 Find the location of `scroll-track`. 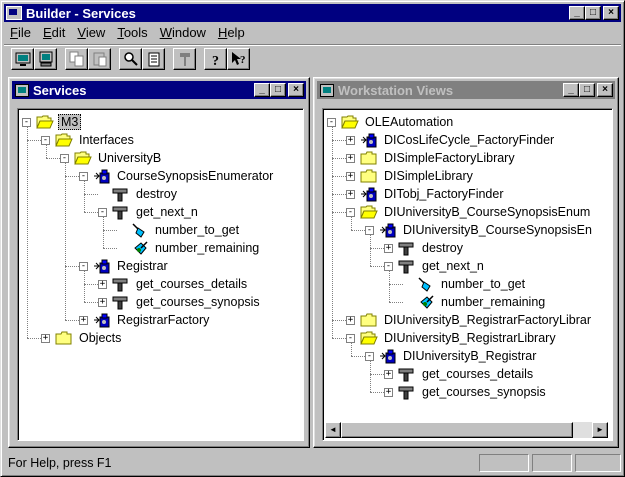

scroll-track is located at coordinates (466, 430).